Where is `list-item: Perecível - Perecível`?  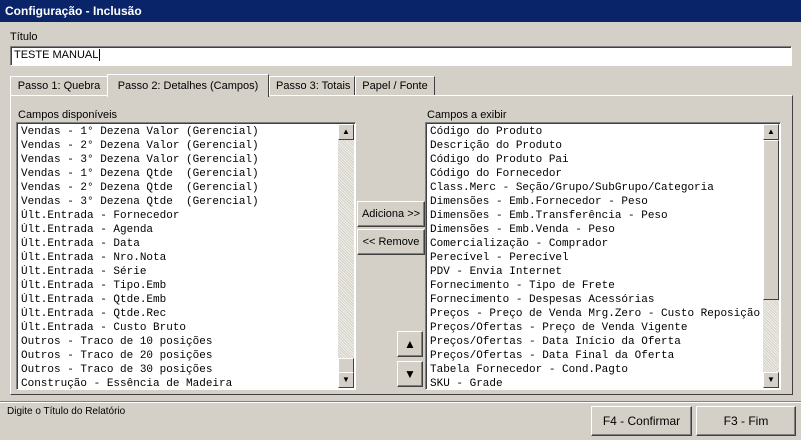
list-item: Perecível - Perecível is located at coordinates (605, 258).